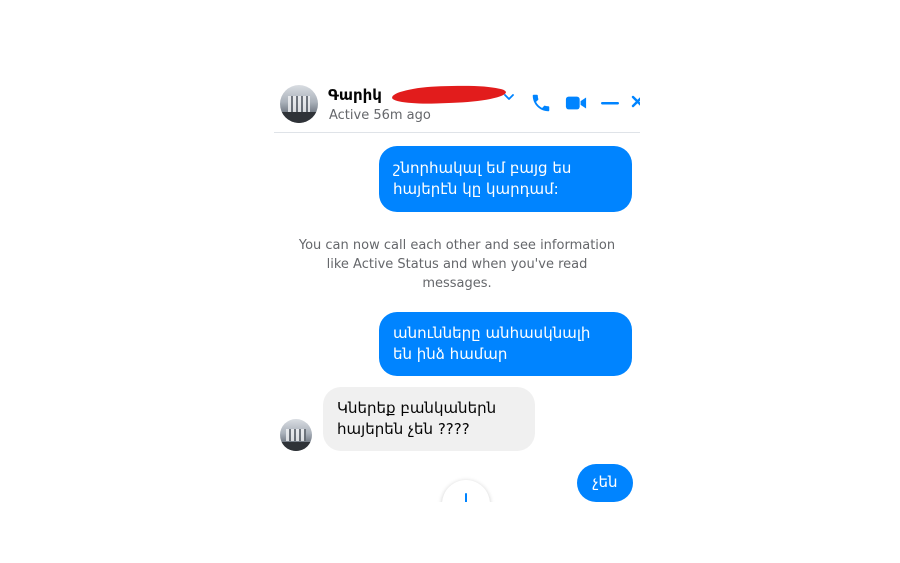 This screenshot has width=900, height=563. I want to click on contact-name-area: Գարիկ, so click(423, 96).